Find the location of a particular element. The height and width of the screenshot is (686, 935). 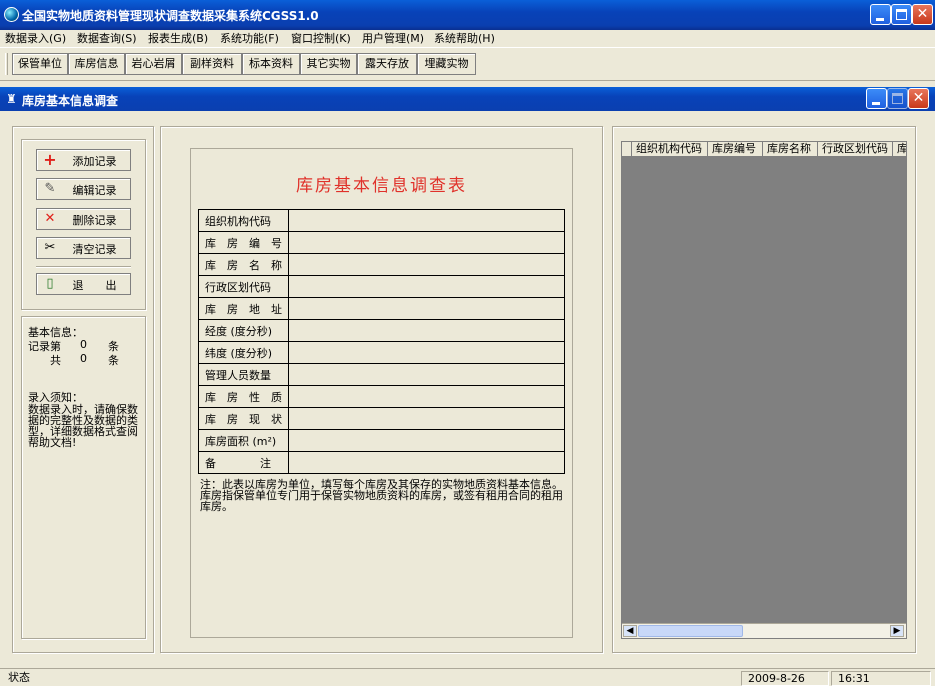

total-unit: 条 is located at coordinates (113, 360).